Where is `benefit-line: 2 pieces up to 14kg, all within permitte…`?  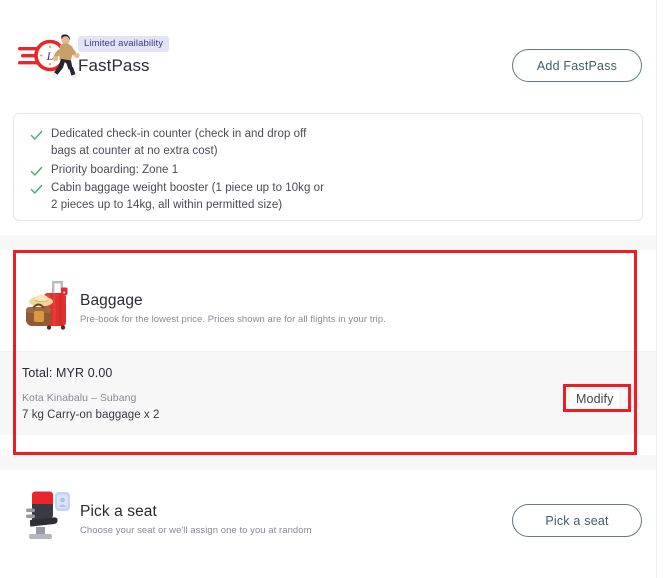
benefit-line: 2 pieces up to 14kg, all within permitte… is located at coordinates (167, 205).